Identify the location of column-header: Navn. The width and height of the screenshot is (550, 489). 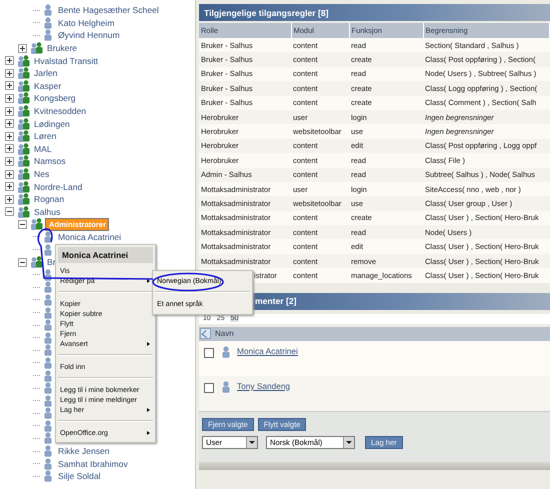
(224, 333).